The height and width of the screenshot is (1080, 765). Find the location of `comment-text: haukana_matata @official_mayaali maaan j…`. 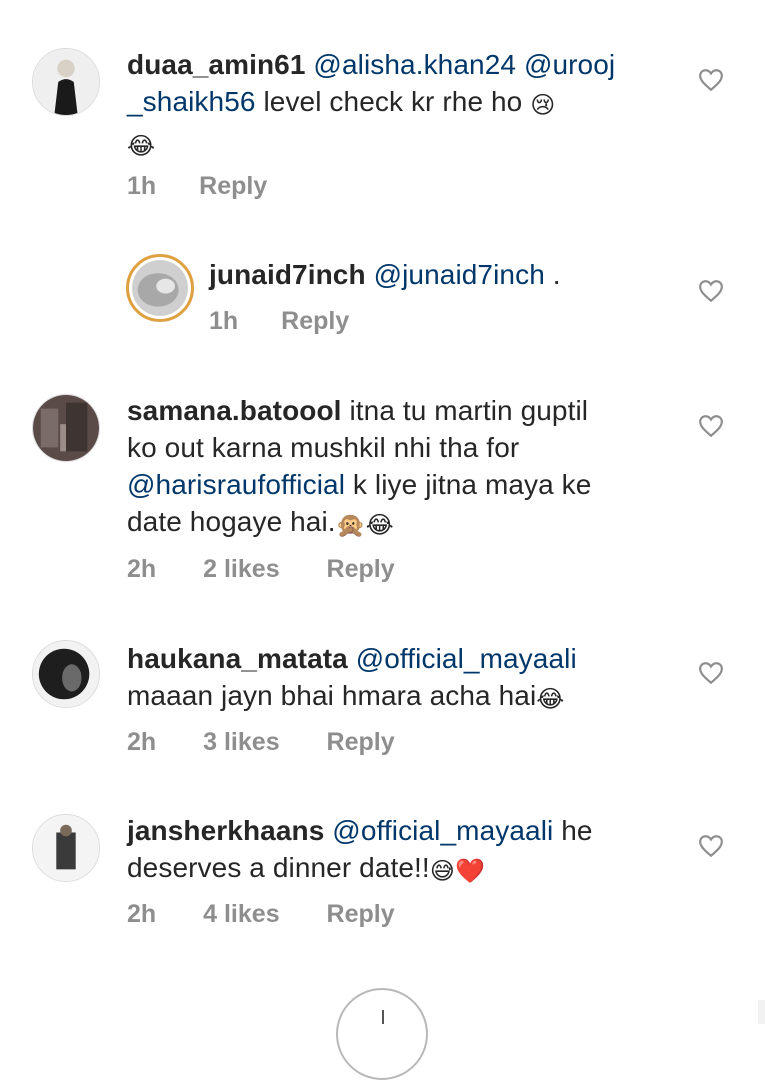

comment-text: haukana_matata @official_mayaali maaan j… is located at coordinates (407, 679).